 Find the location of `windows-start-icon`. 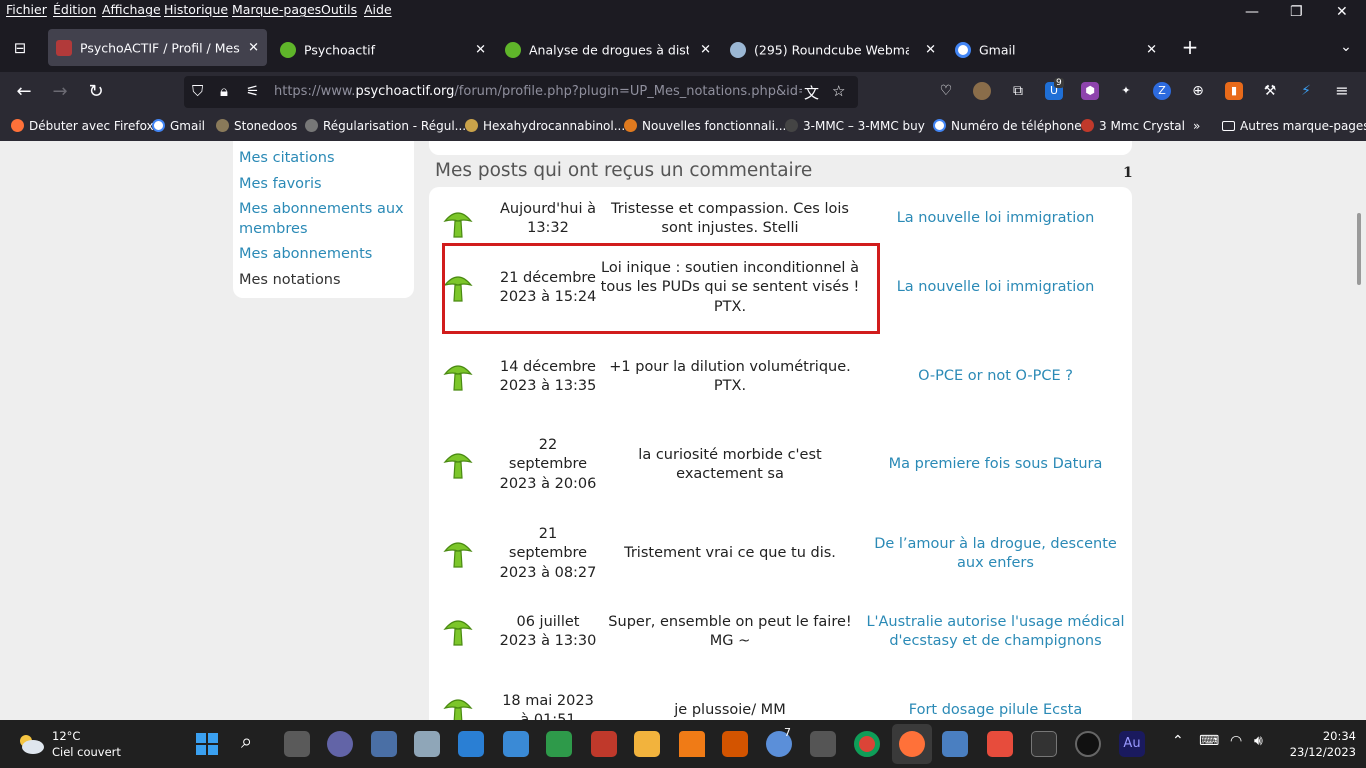

windows-start-icon is located at coordinates (207, 744).